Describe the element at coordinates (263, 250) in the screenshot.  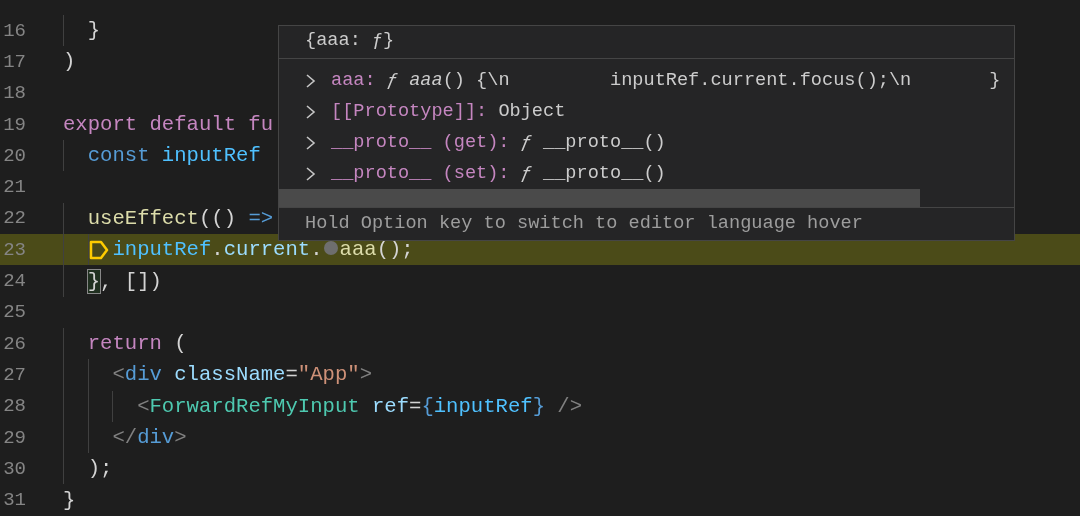
I see `code-line: inputRef.current. aaa();` at that location.